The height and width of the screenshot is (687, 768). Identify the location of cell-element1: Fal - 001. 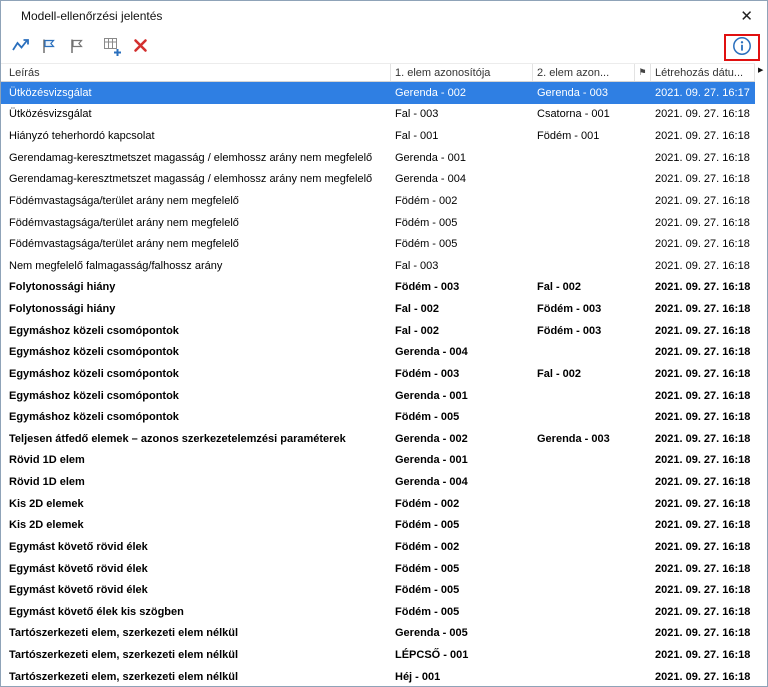
(417, 136).